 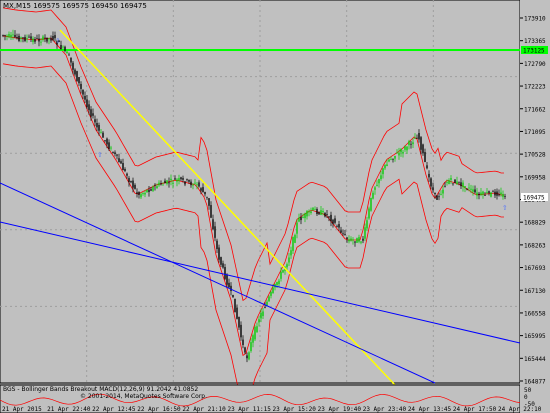 I want to click on indicator-axis-label: 0, so click(x=526, y=397).